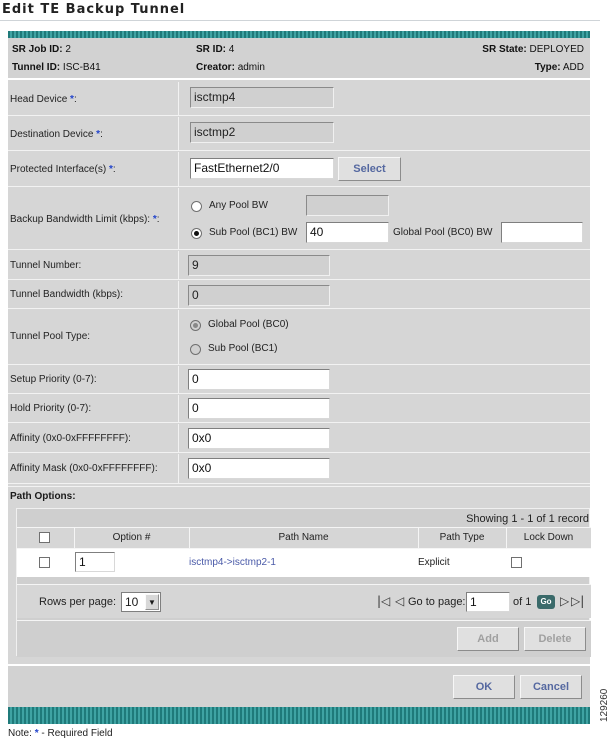 The height and width of the screenshot is (747, 612). Describe the element at coordinates (95, 562) in the screenshot. I see `option-number-input: 1` at that location.